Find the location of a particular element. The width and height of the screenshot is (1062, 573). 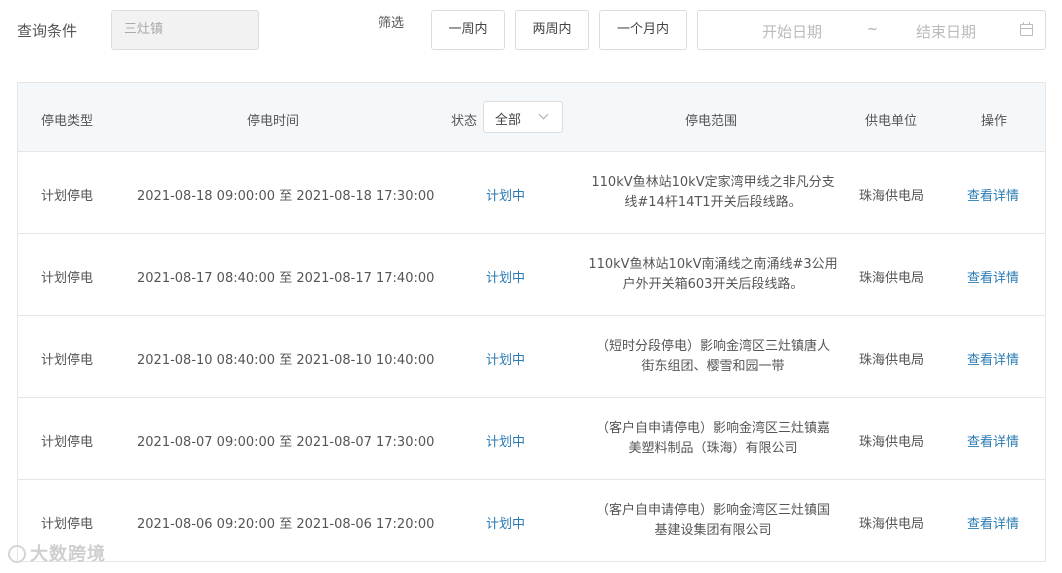

cell-range-line: （短时分段停电）影响金湾区三灶镇唐人 is located at coordinates (712, 346).